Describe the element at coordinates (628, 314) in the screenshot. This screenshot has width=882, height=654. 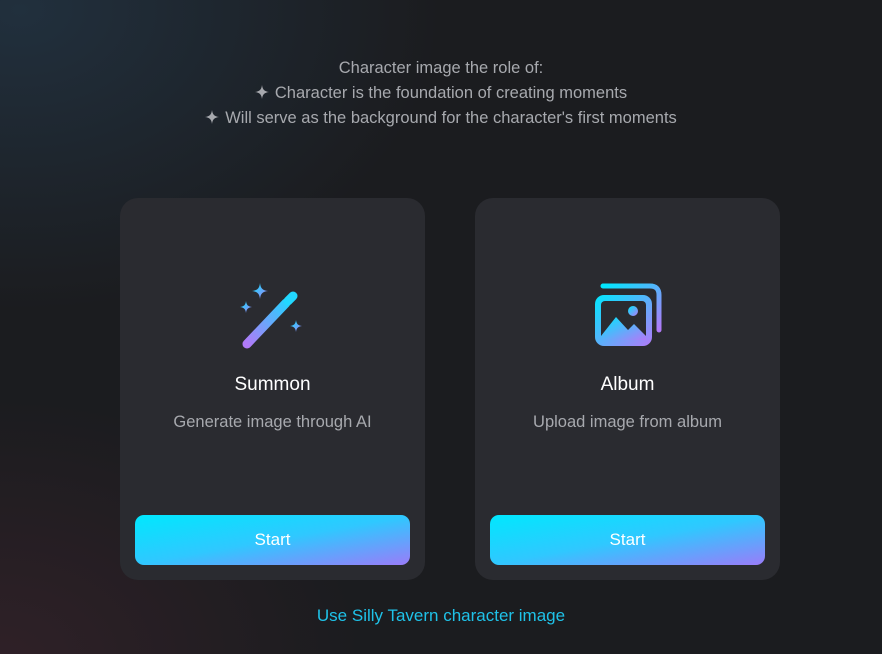
I see `album-icon` at that location.